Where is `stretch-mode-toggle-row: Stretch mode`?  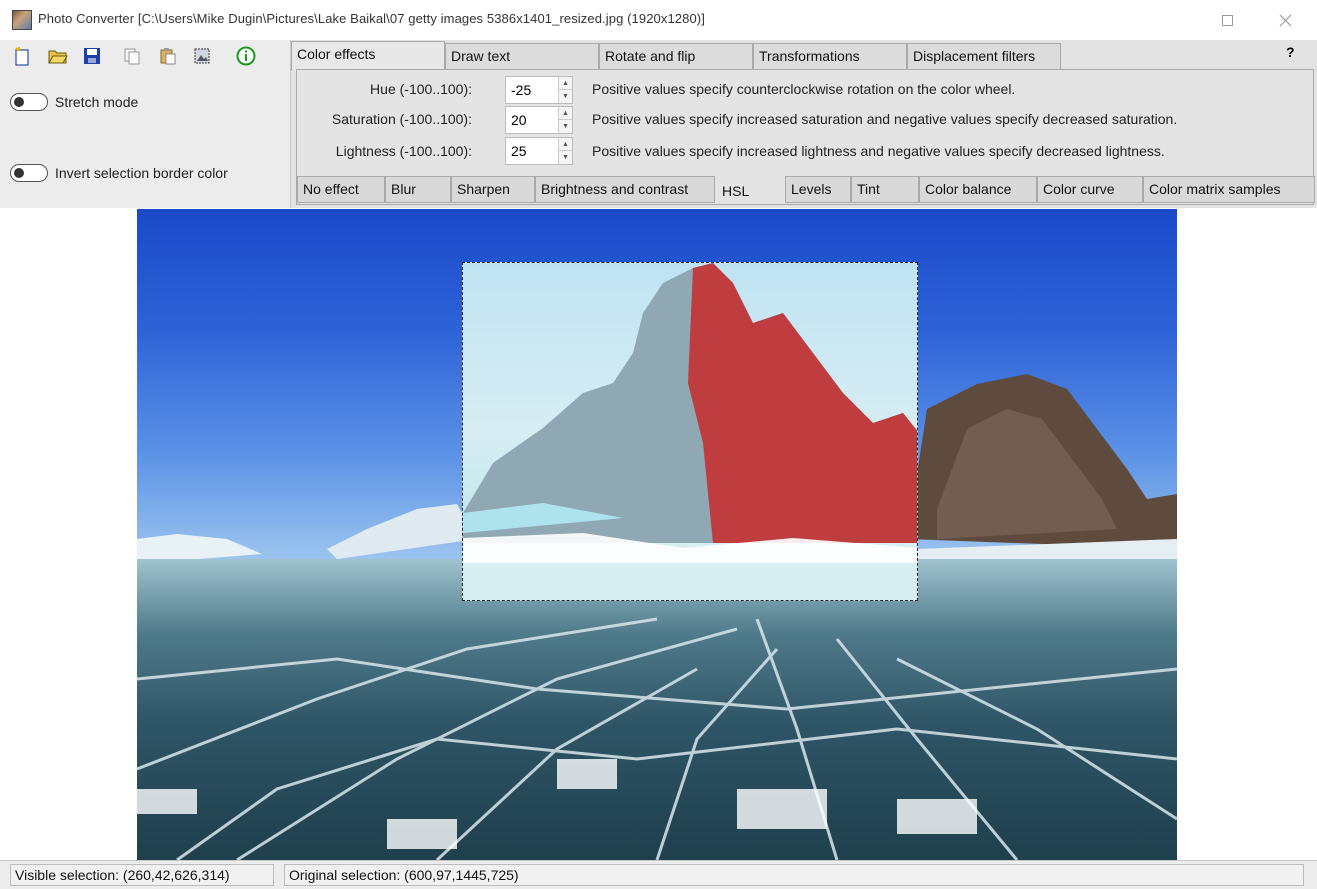
stretch-mode-toggle-row: Stretch mode is located at coordinates (74, 102).